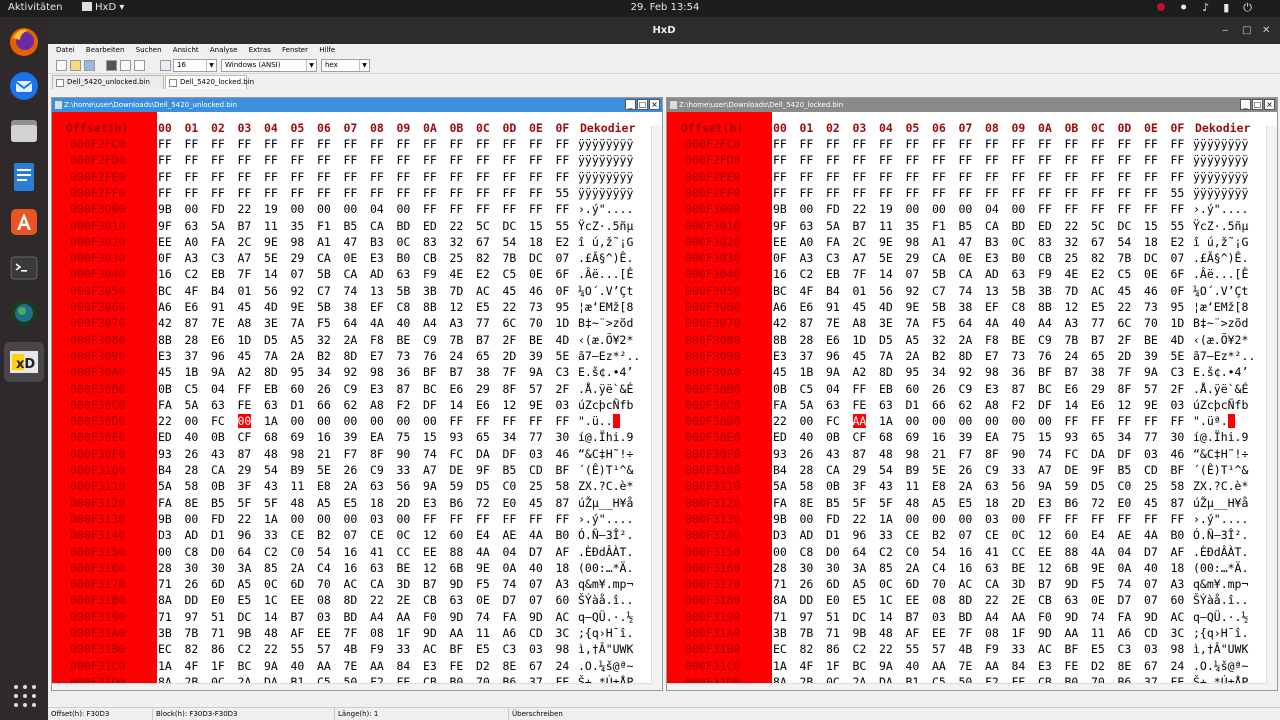  I want to click on hex-byte: BF, so click(1072, 649).